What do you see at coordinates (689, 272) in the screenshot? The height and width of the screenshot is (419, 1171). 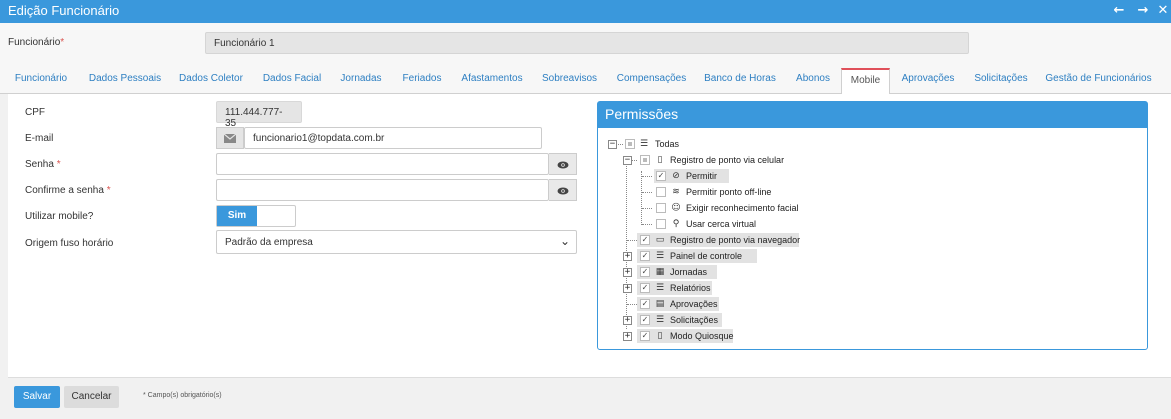 I see `tree-label: Jornadas` at bounding box center [689, 272].